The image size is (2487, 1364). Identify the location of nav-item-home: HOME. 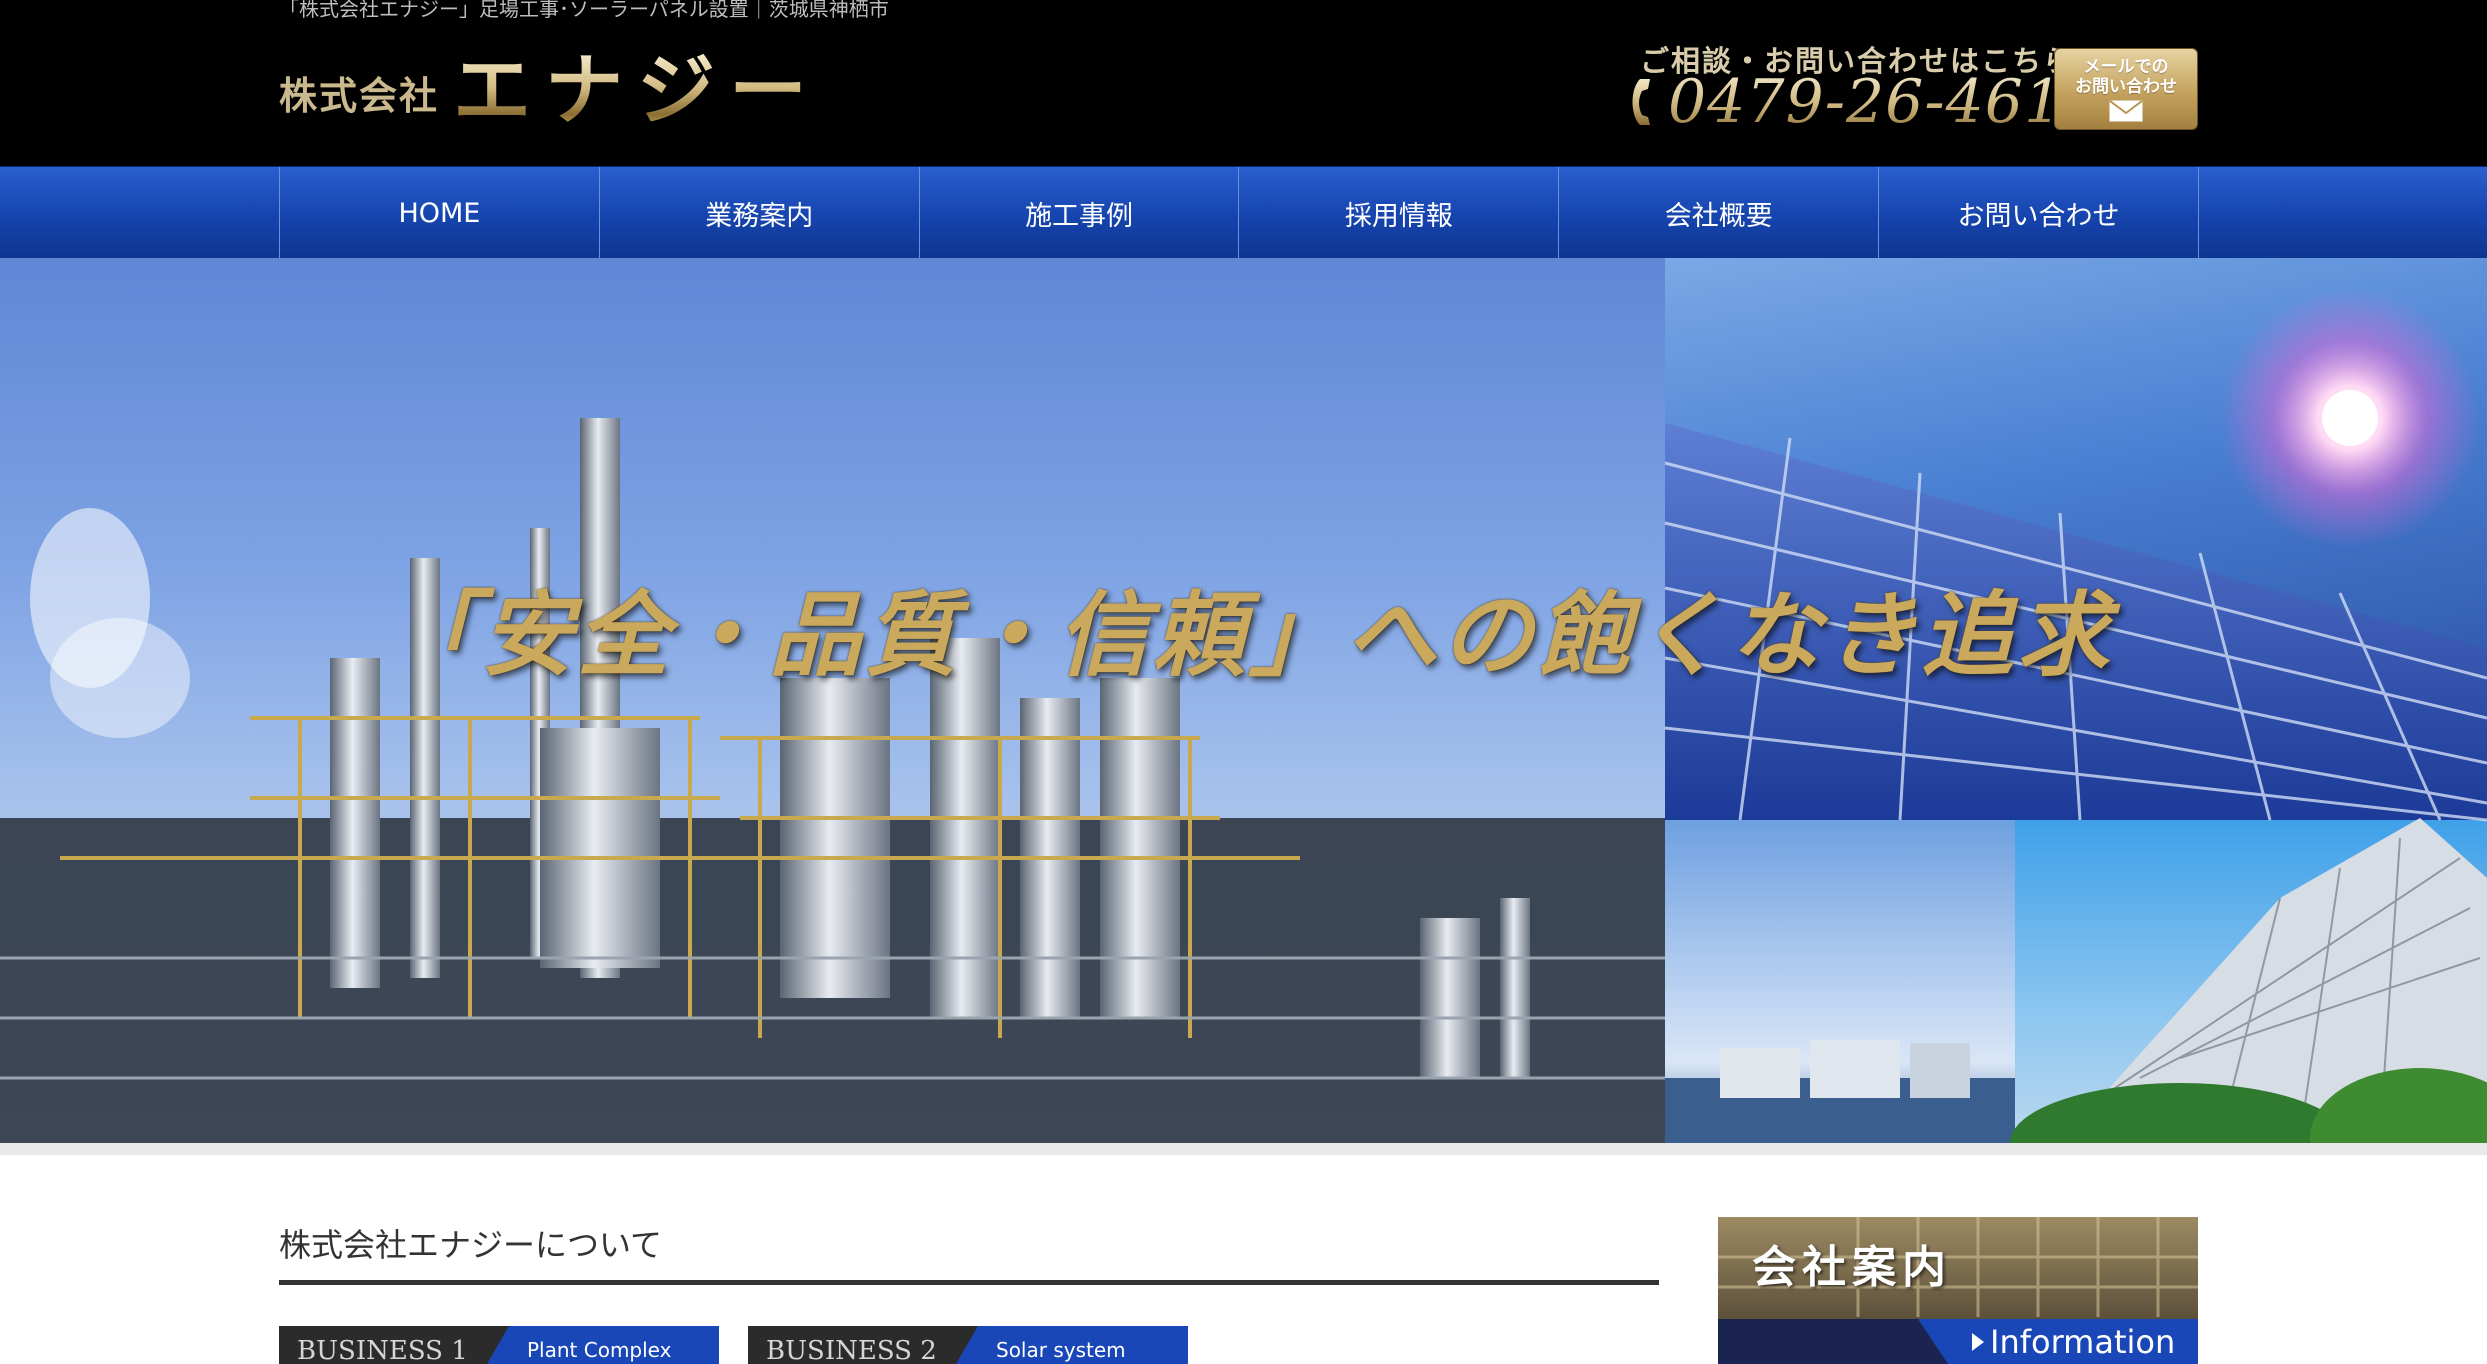
(440, 213).